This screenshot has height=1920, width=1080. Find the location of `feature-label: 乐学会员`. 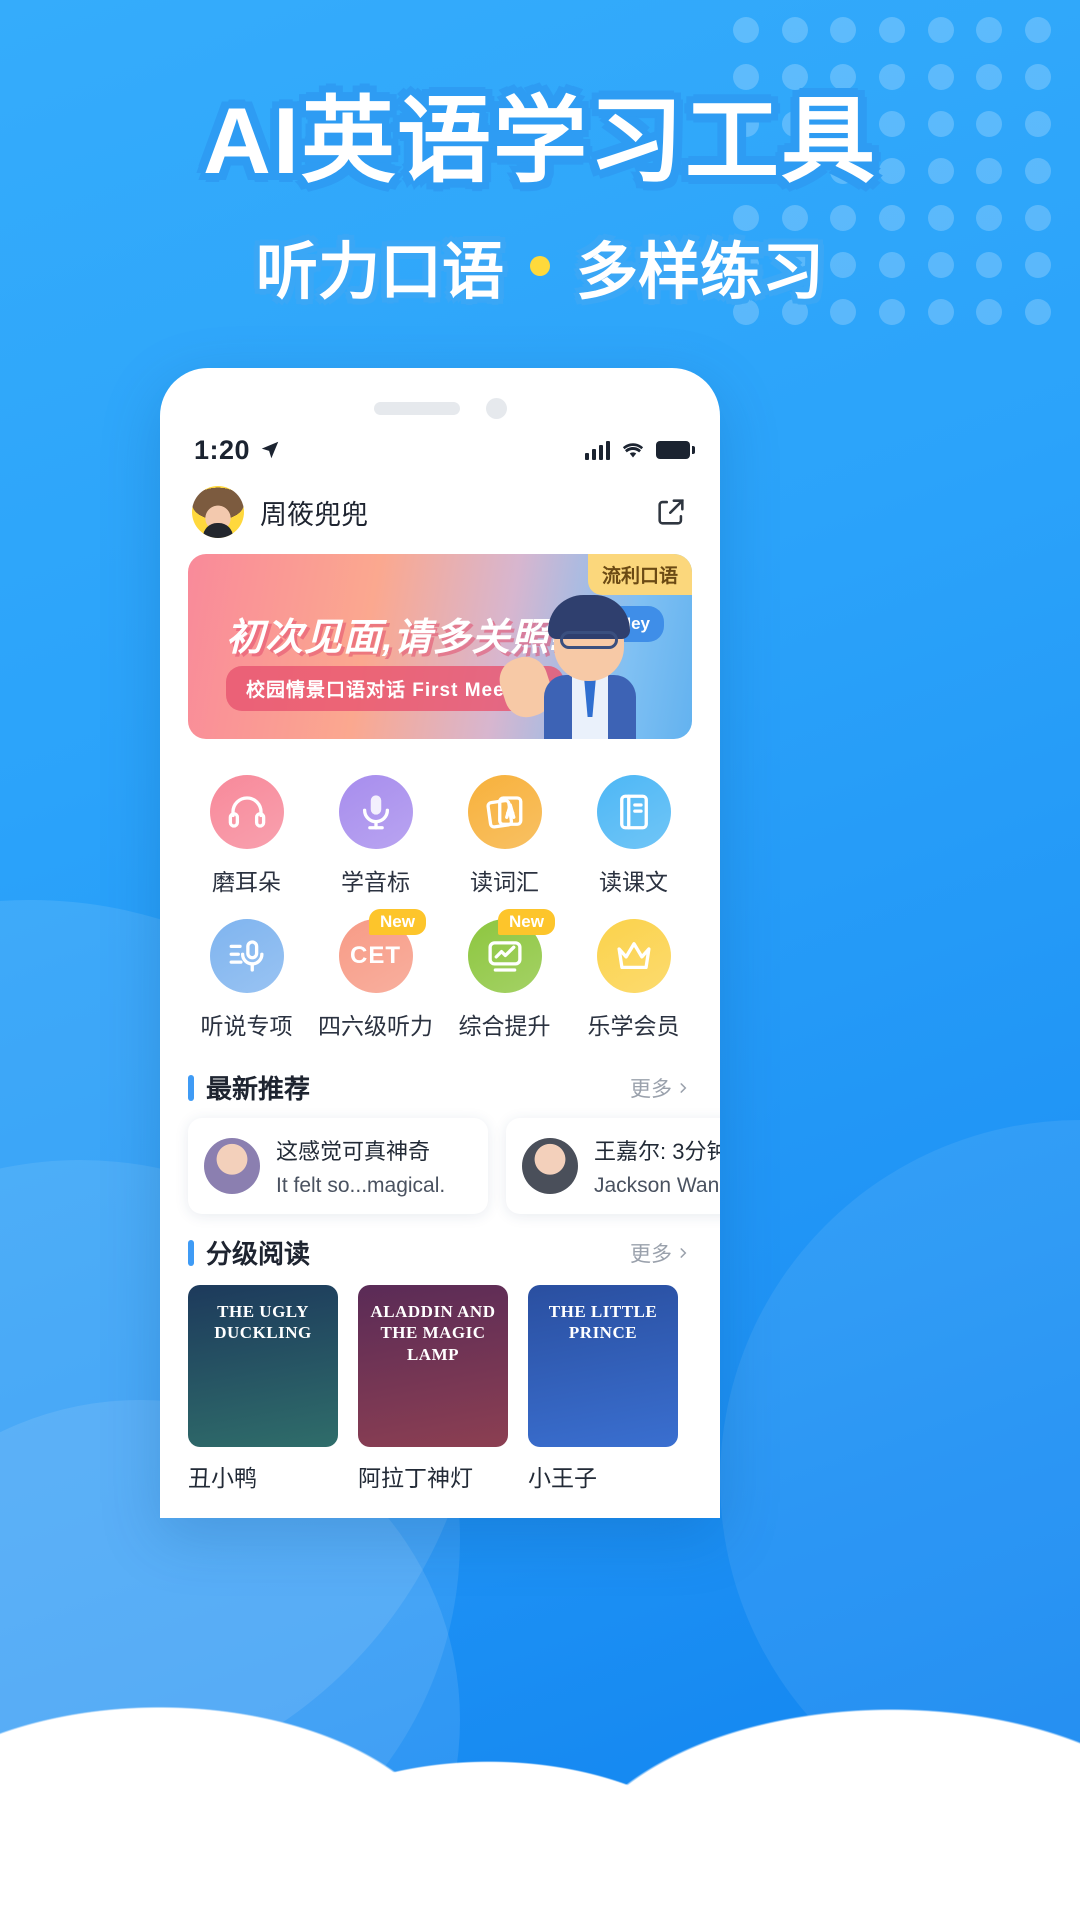

feature-label: 乐学会员 is located at coordinates (633, 1026).